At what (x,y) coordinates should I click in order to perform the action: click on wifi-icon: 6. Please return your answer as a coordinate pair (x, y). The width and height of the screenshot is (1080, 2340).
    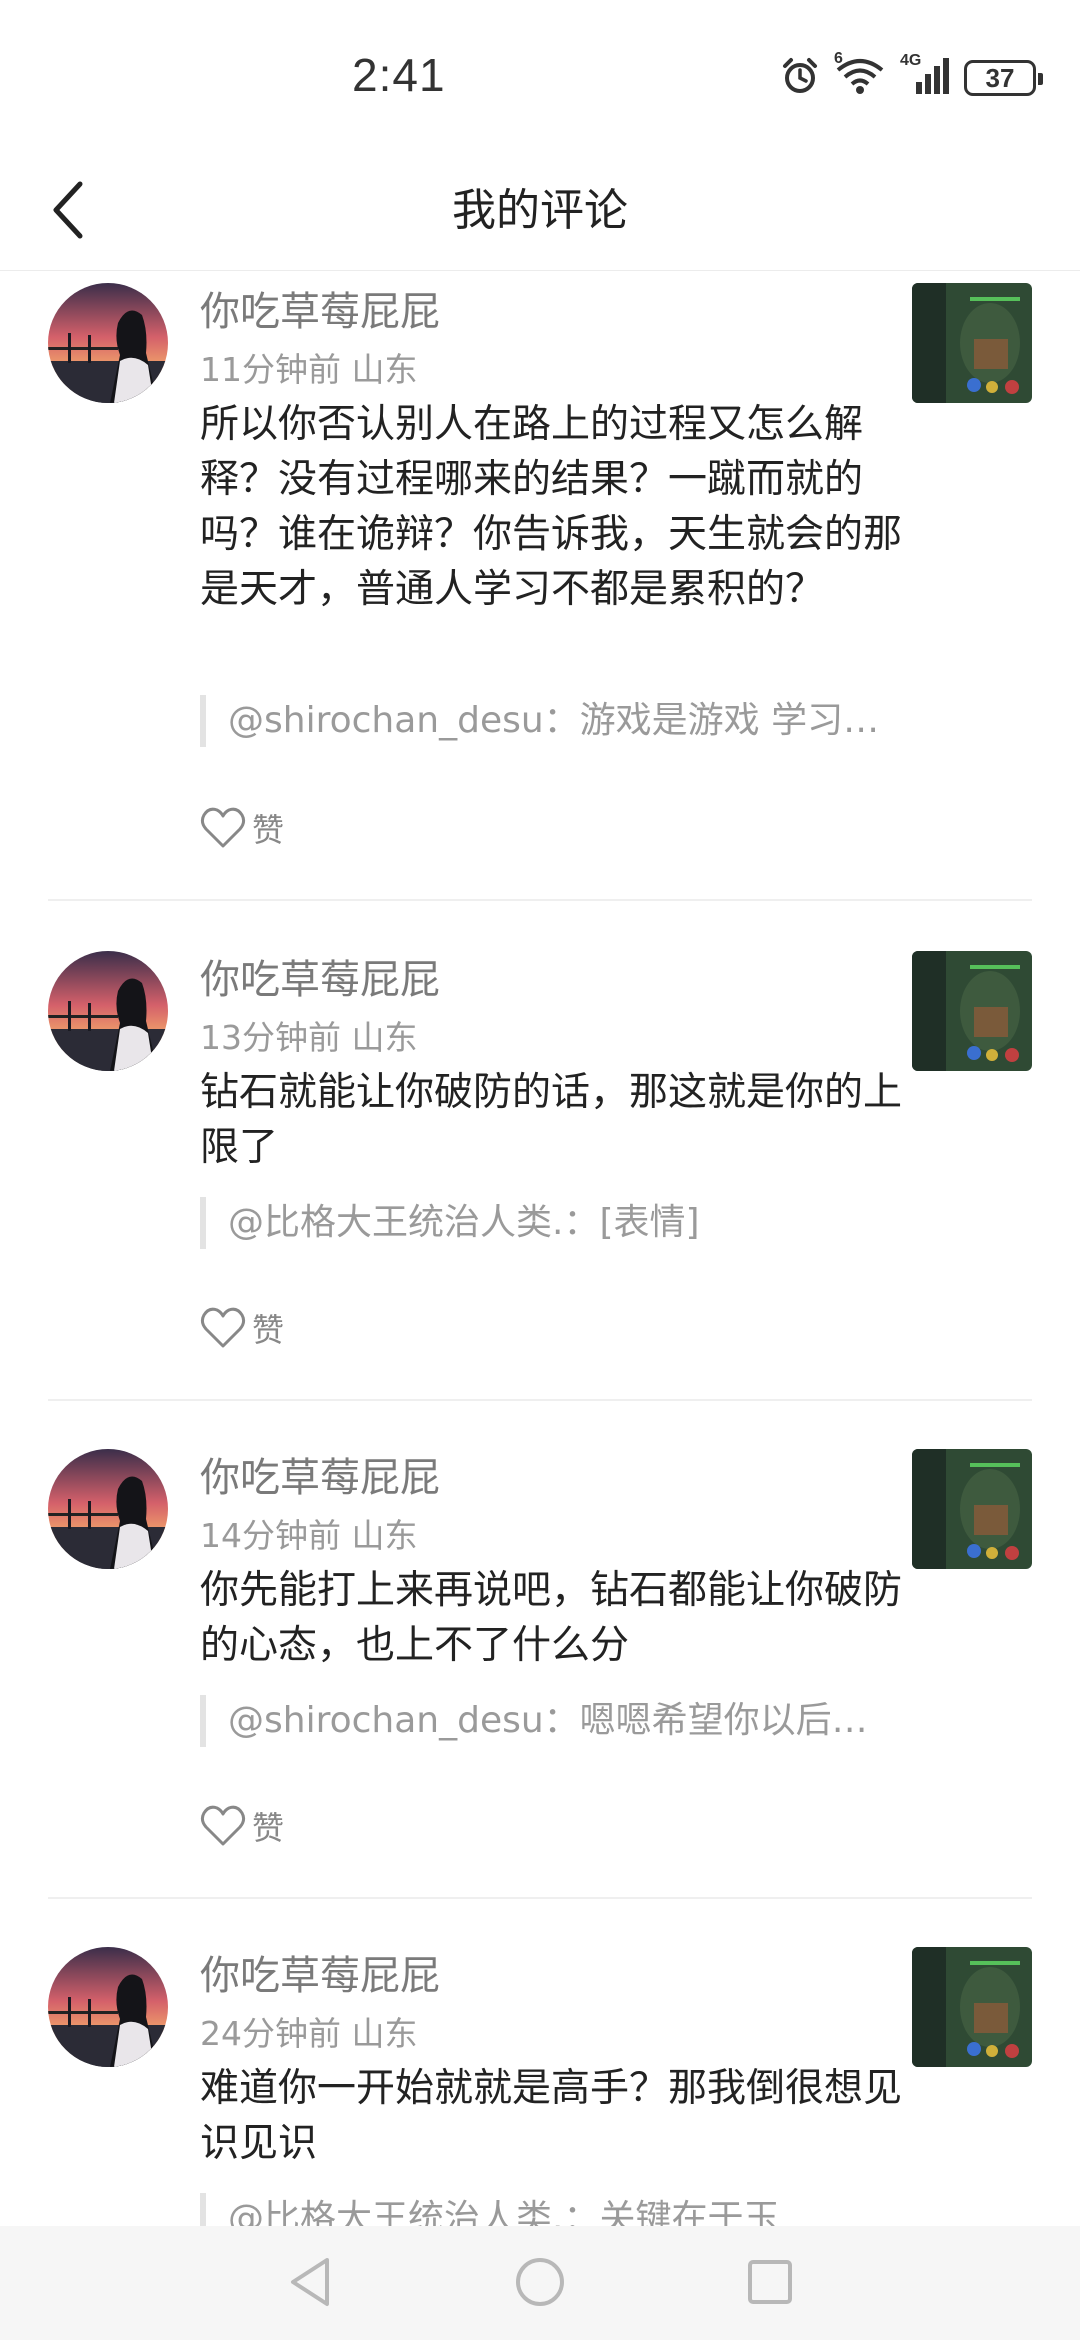
    Looking at the image, I should click on (860, 75).